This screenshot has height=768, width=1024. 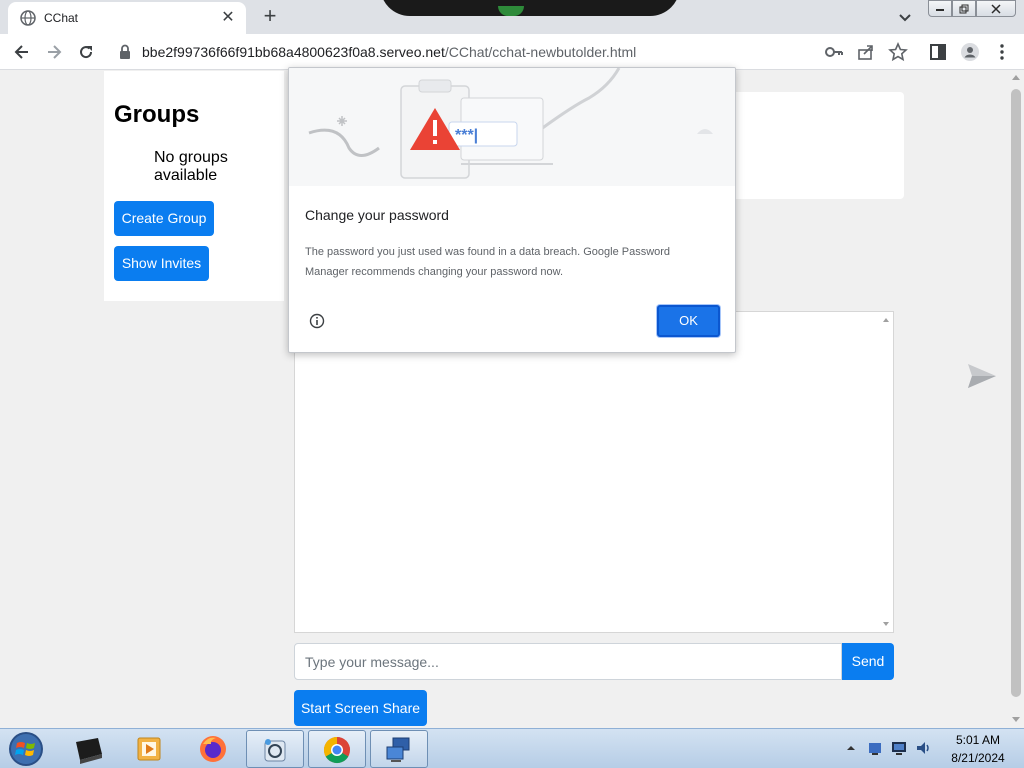 I want to click on forward-icon, so click(x=55, y=52).